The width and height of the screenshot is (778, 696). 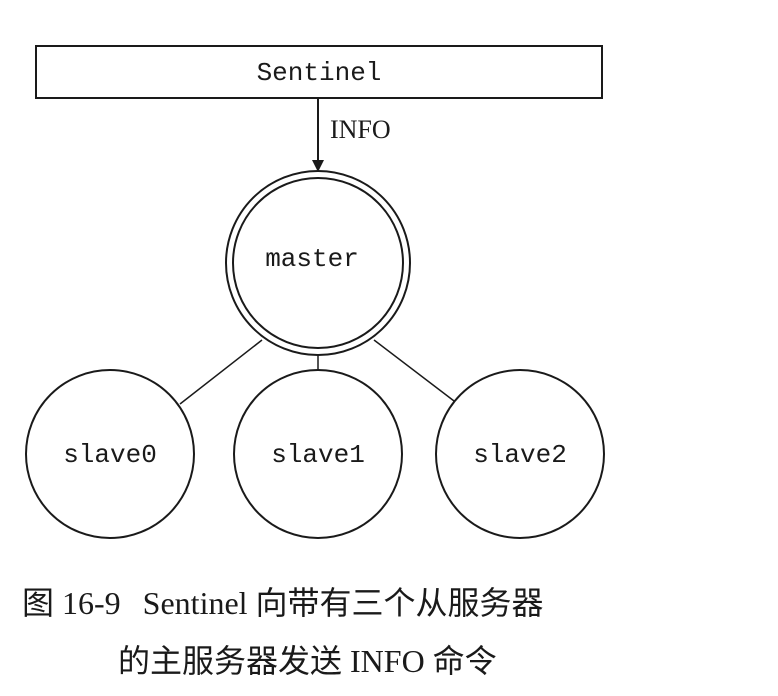 I want to click on sentinel-node: Sentinel, so click(x=319, y=72).